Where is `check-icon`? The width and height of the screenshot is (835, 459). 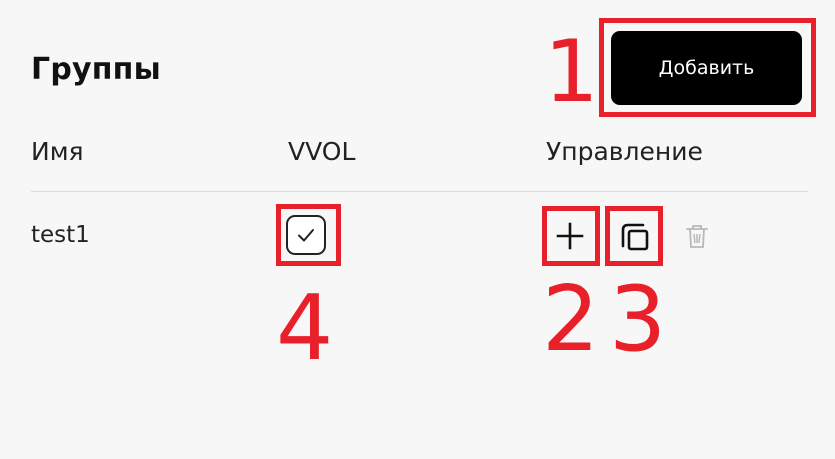
check-icon is located at coordinates (306, 235).